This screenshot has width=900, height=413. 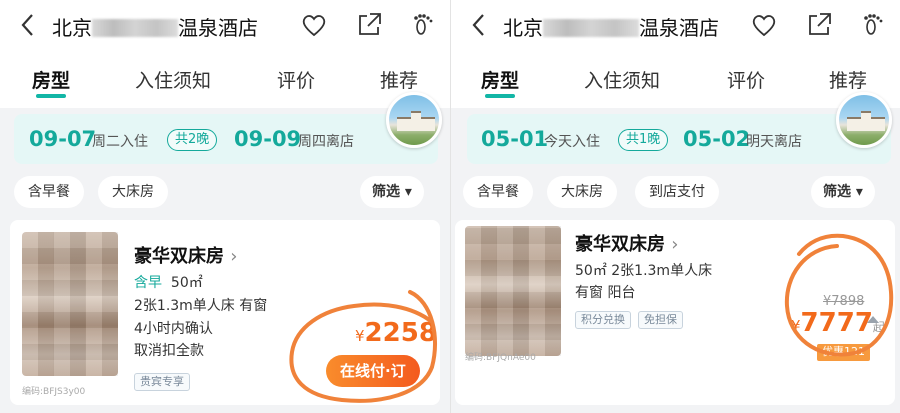 I want to click on checkin-label: 周二入住, so click(x=120, y=142).